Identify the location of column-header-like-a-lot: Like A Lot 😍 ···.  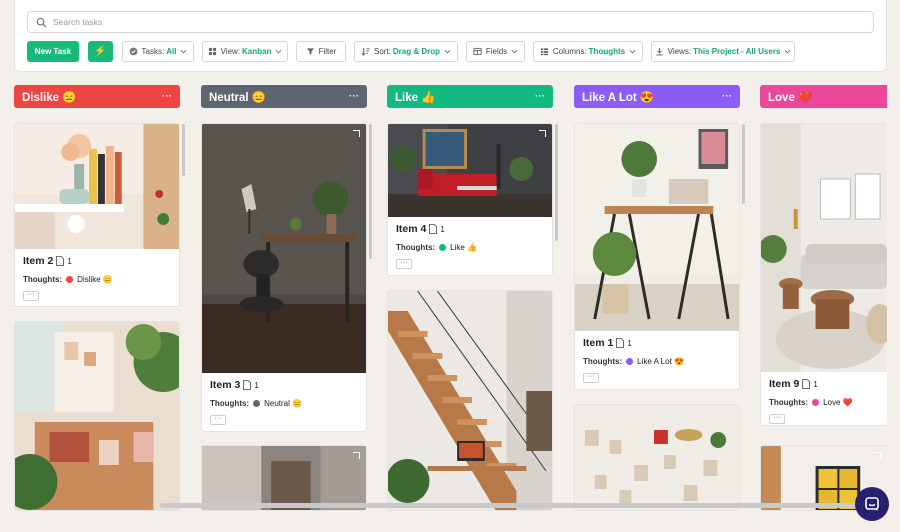
(657, 96).